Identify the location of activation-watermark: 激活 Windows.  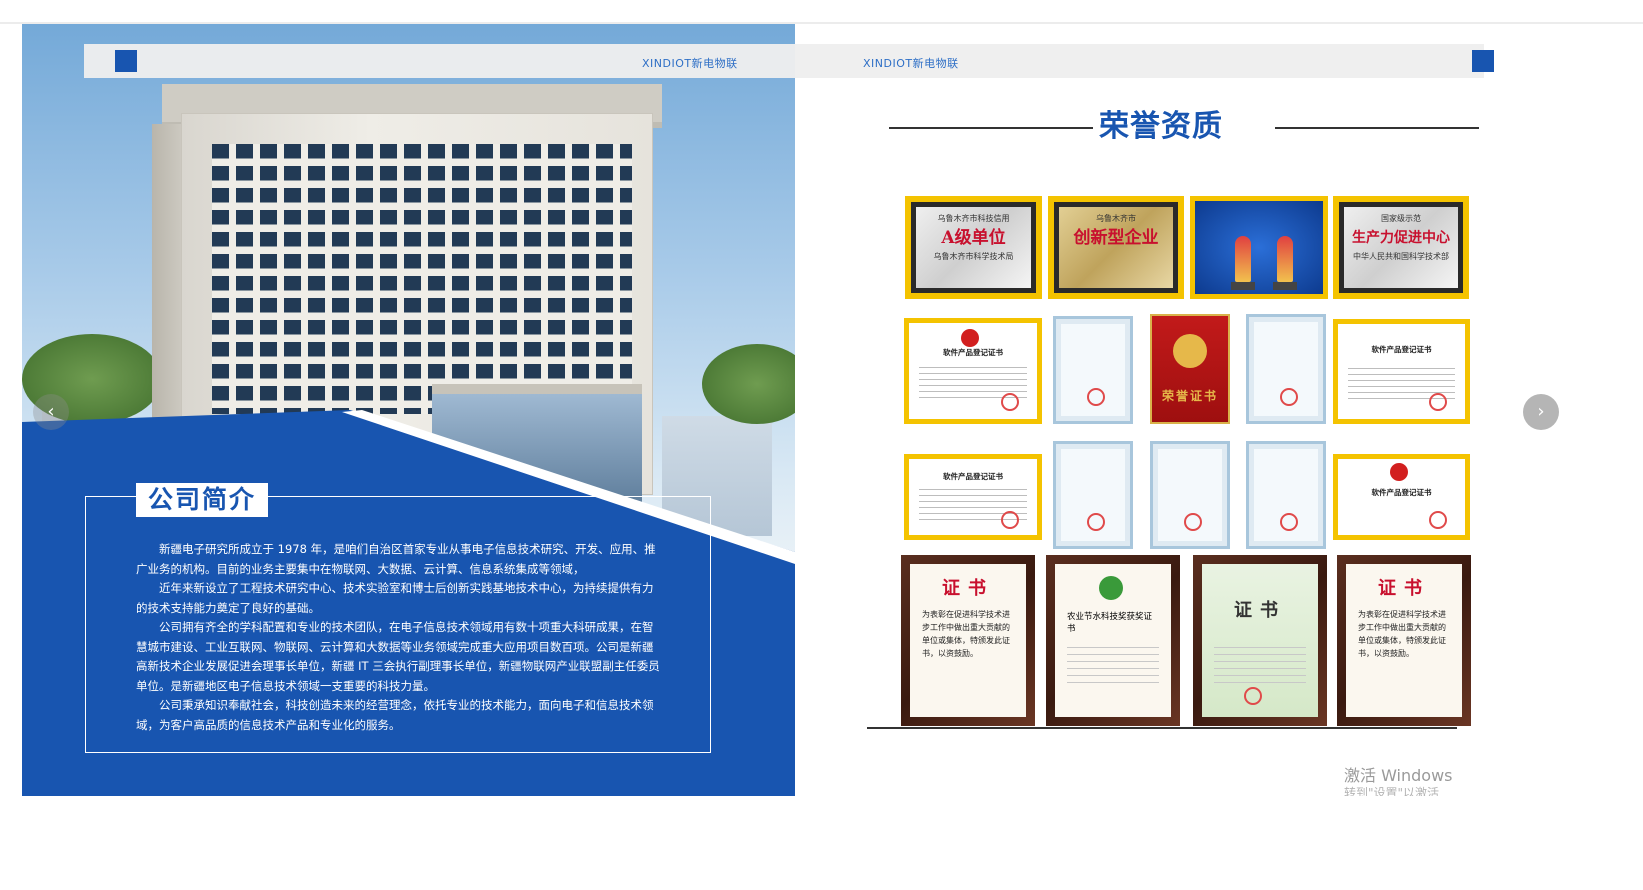
(1398, 775).